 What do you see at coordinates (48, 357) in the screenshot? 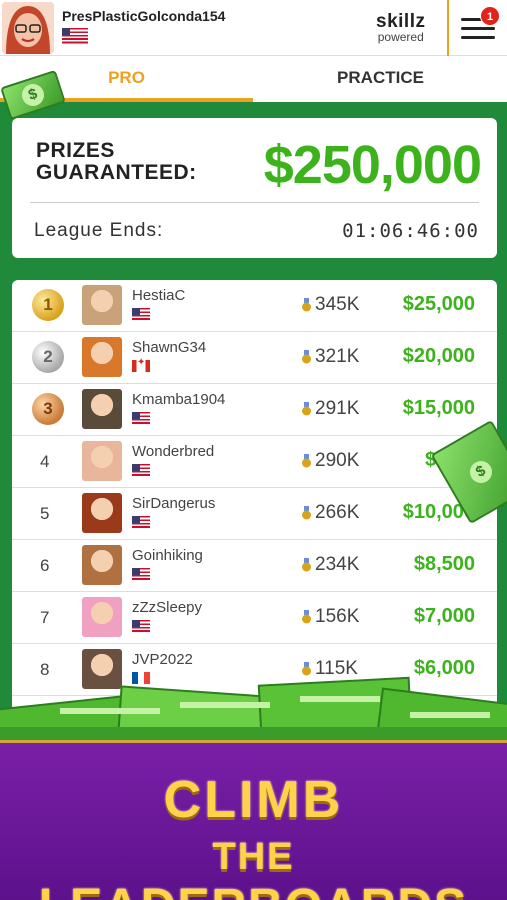
I see `silver-medal-icon: 2` at bounding box center [48, 357].